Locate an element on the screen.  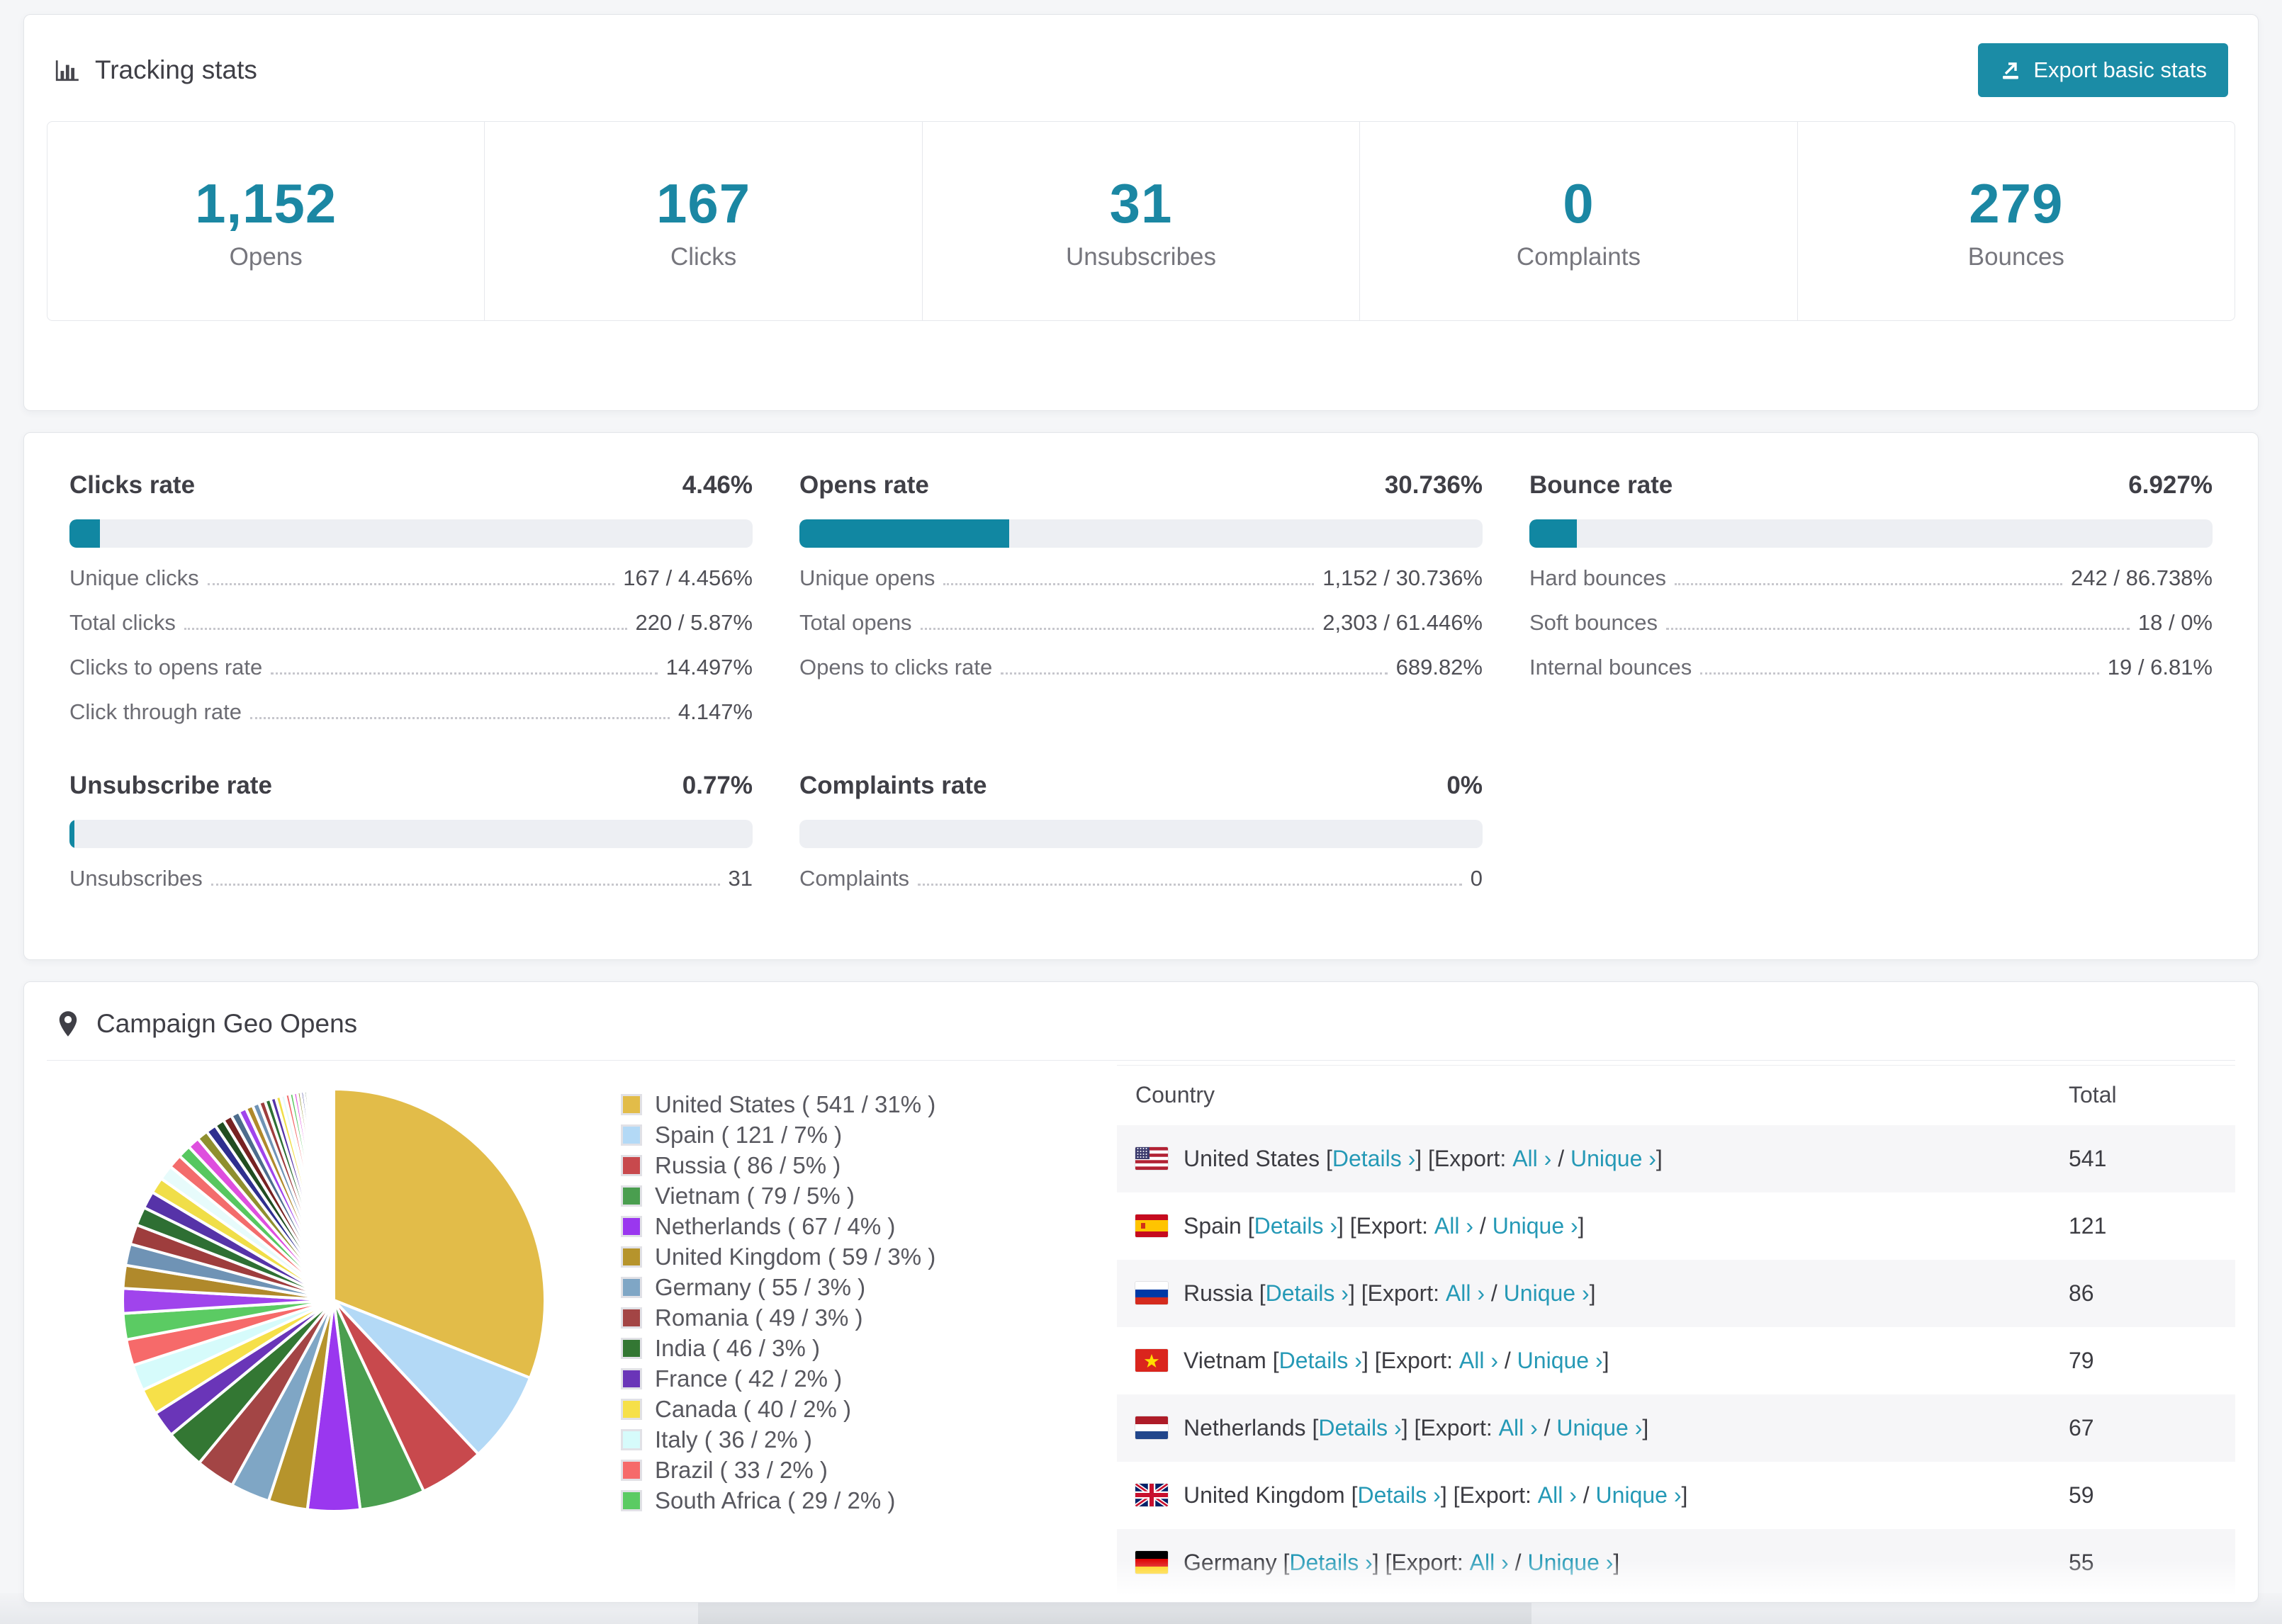
rate-row-value: 31 is located at coordinates (741, 878).